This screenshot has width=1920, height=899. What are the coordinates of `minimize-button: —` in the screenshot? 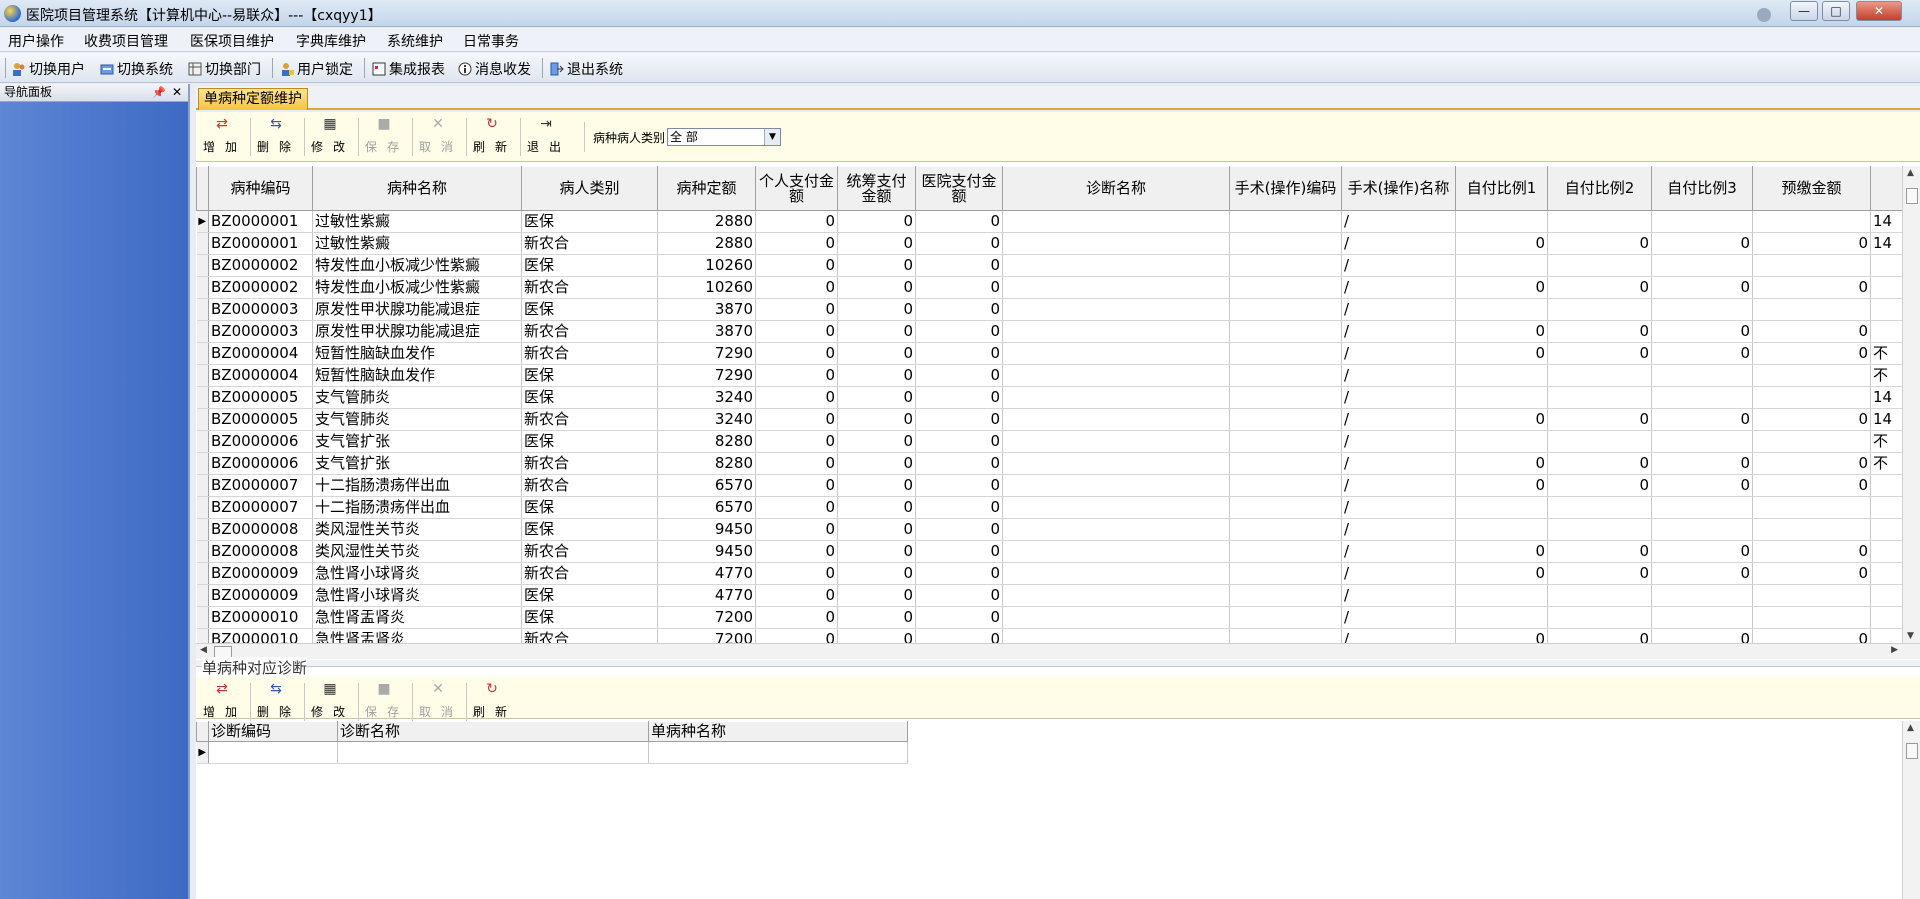 It's located at (1804, 11).